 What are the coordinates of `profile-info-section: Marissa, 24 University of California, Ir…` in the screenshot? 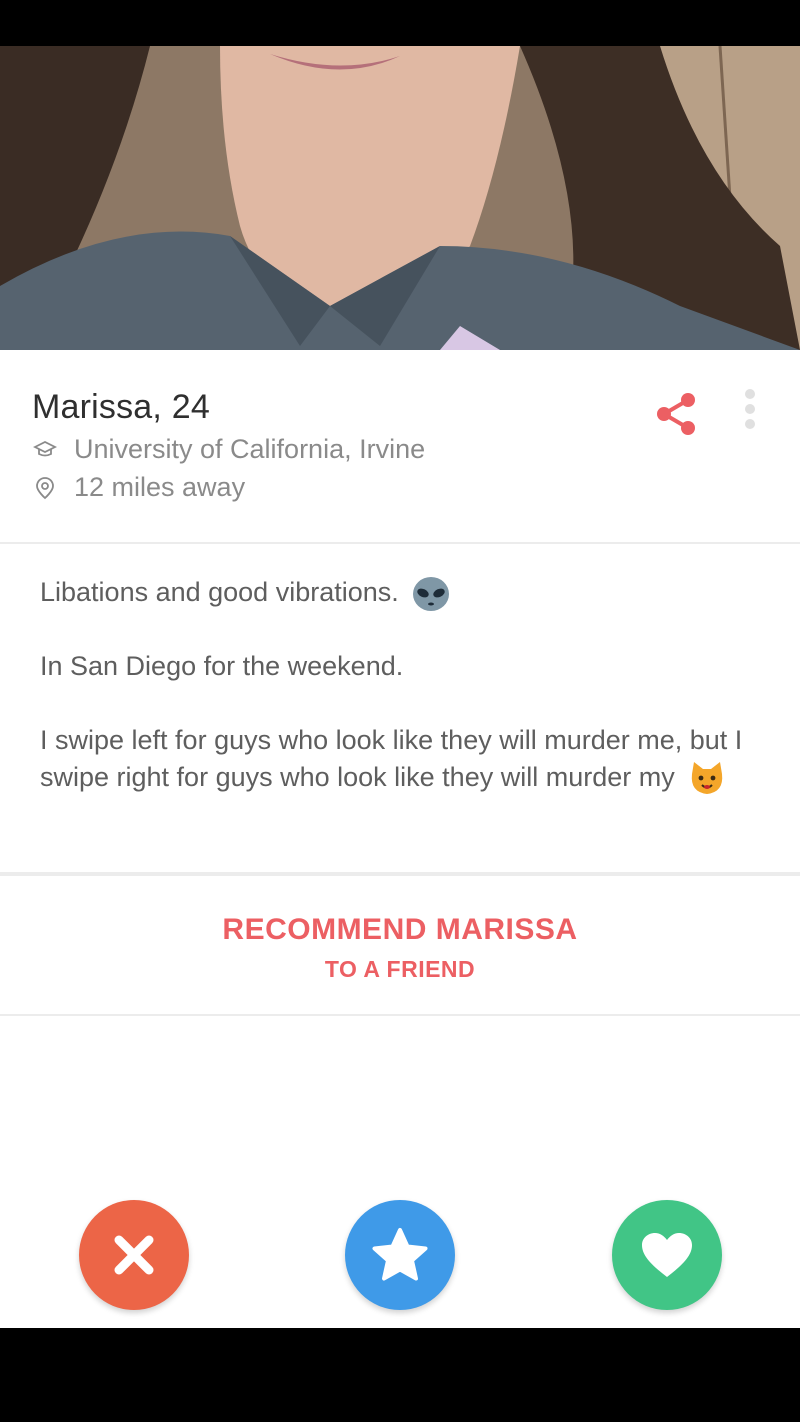 It's located at (400, 447).